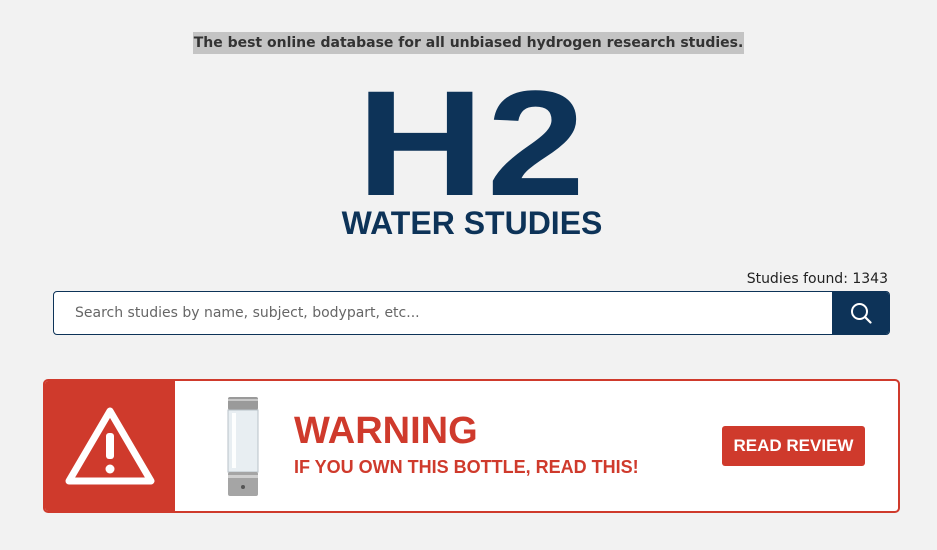 Image resolution: width=937 pixels, height=550 pixels. I want to click on search-input, so click(443, 313).